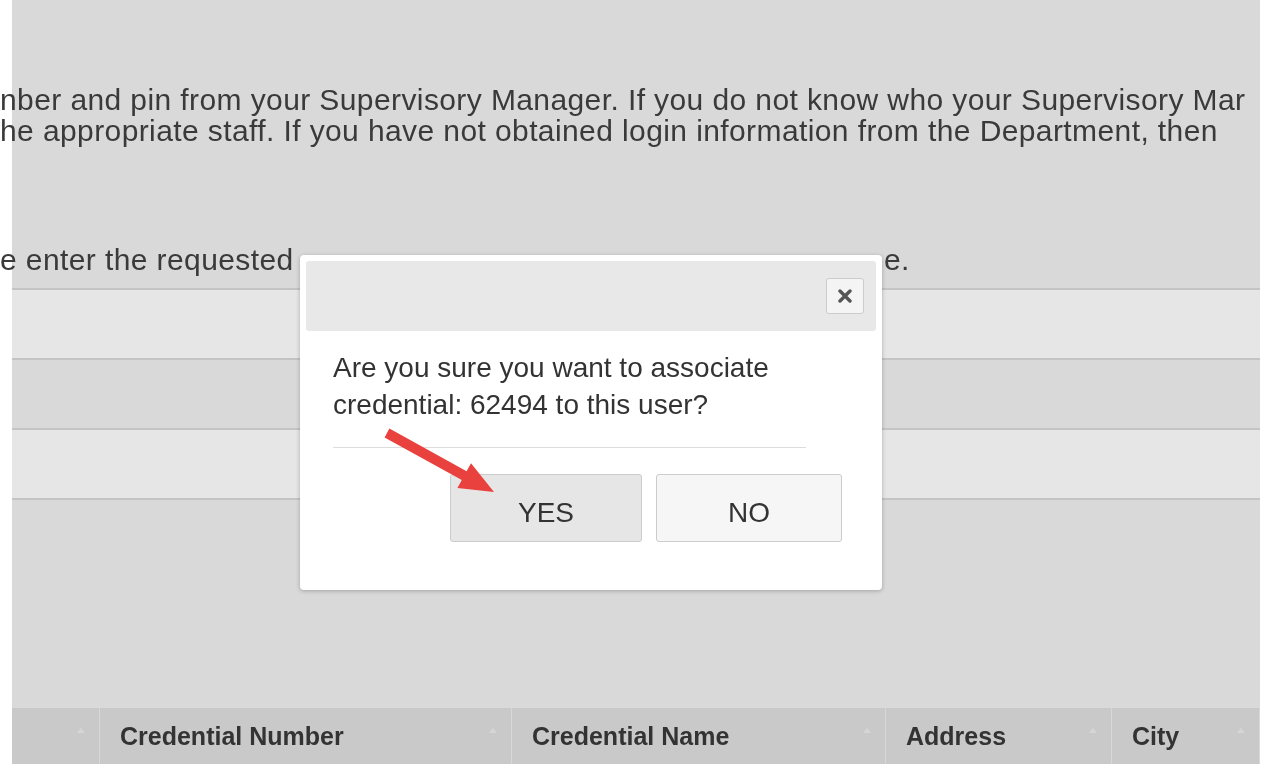  Describe the element at coordinates (623, 99) in the screenshot. I see `instruction-text: nber and pin from your Supervisory Manager. If you do not know who your Supervisory Mar` at that location.